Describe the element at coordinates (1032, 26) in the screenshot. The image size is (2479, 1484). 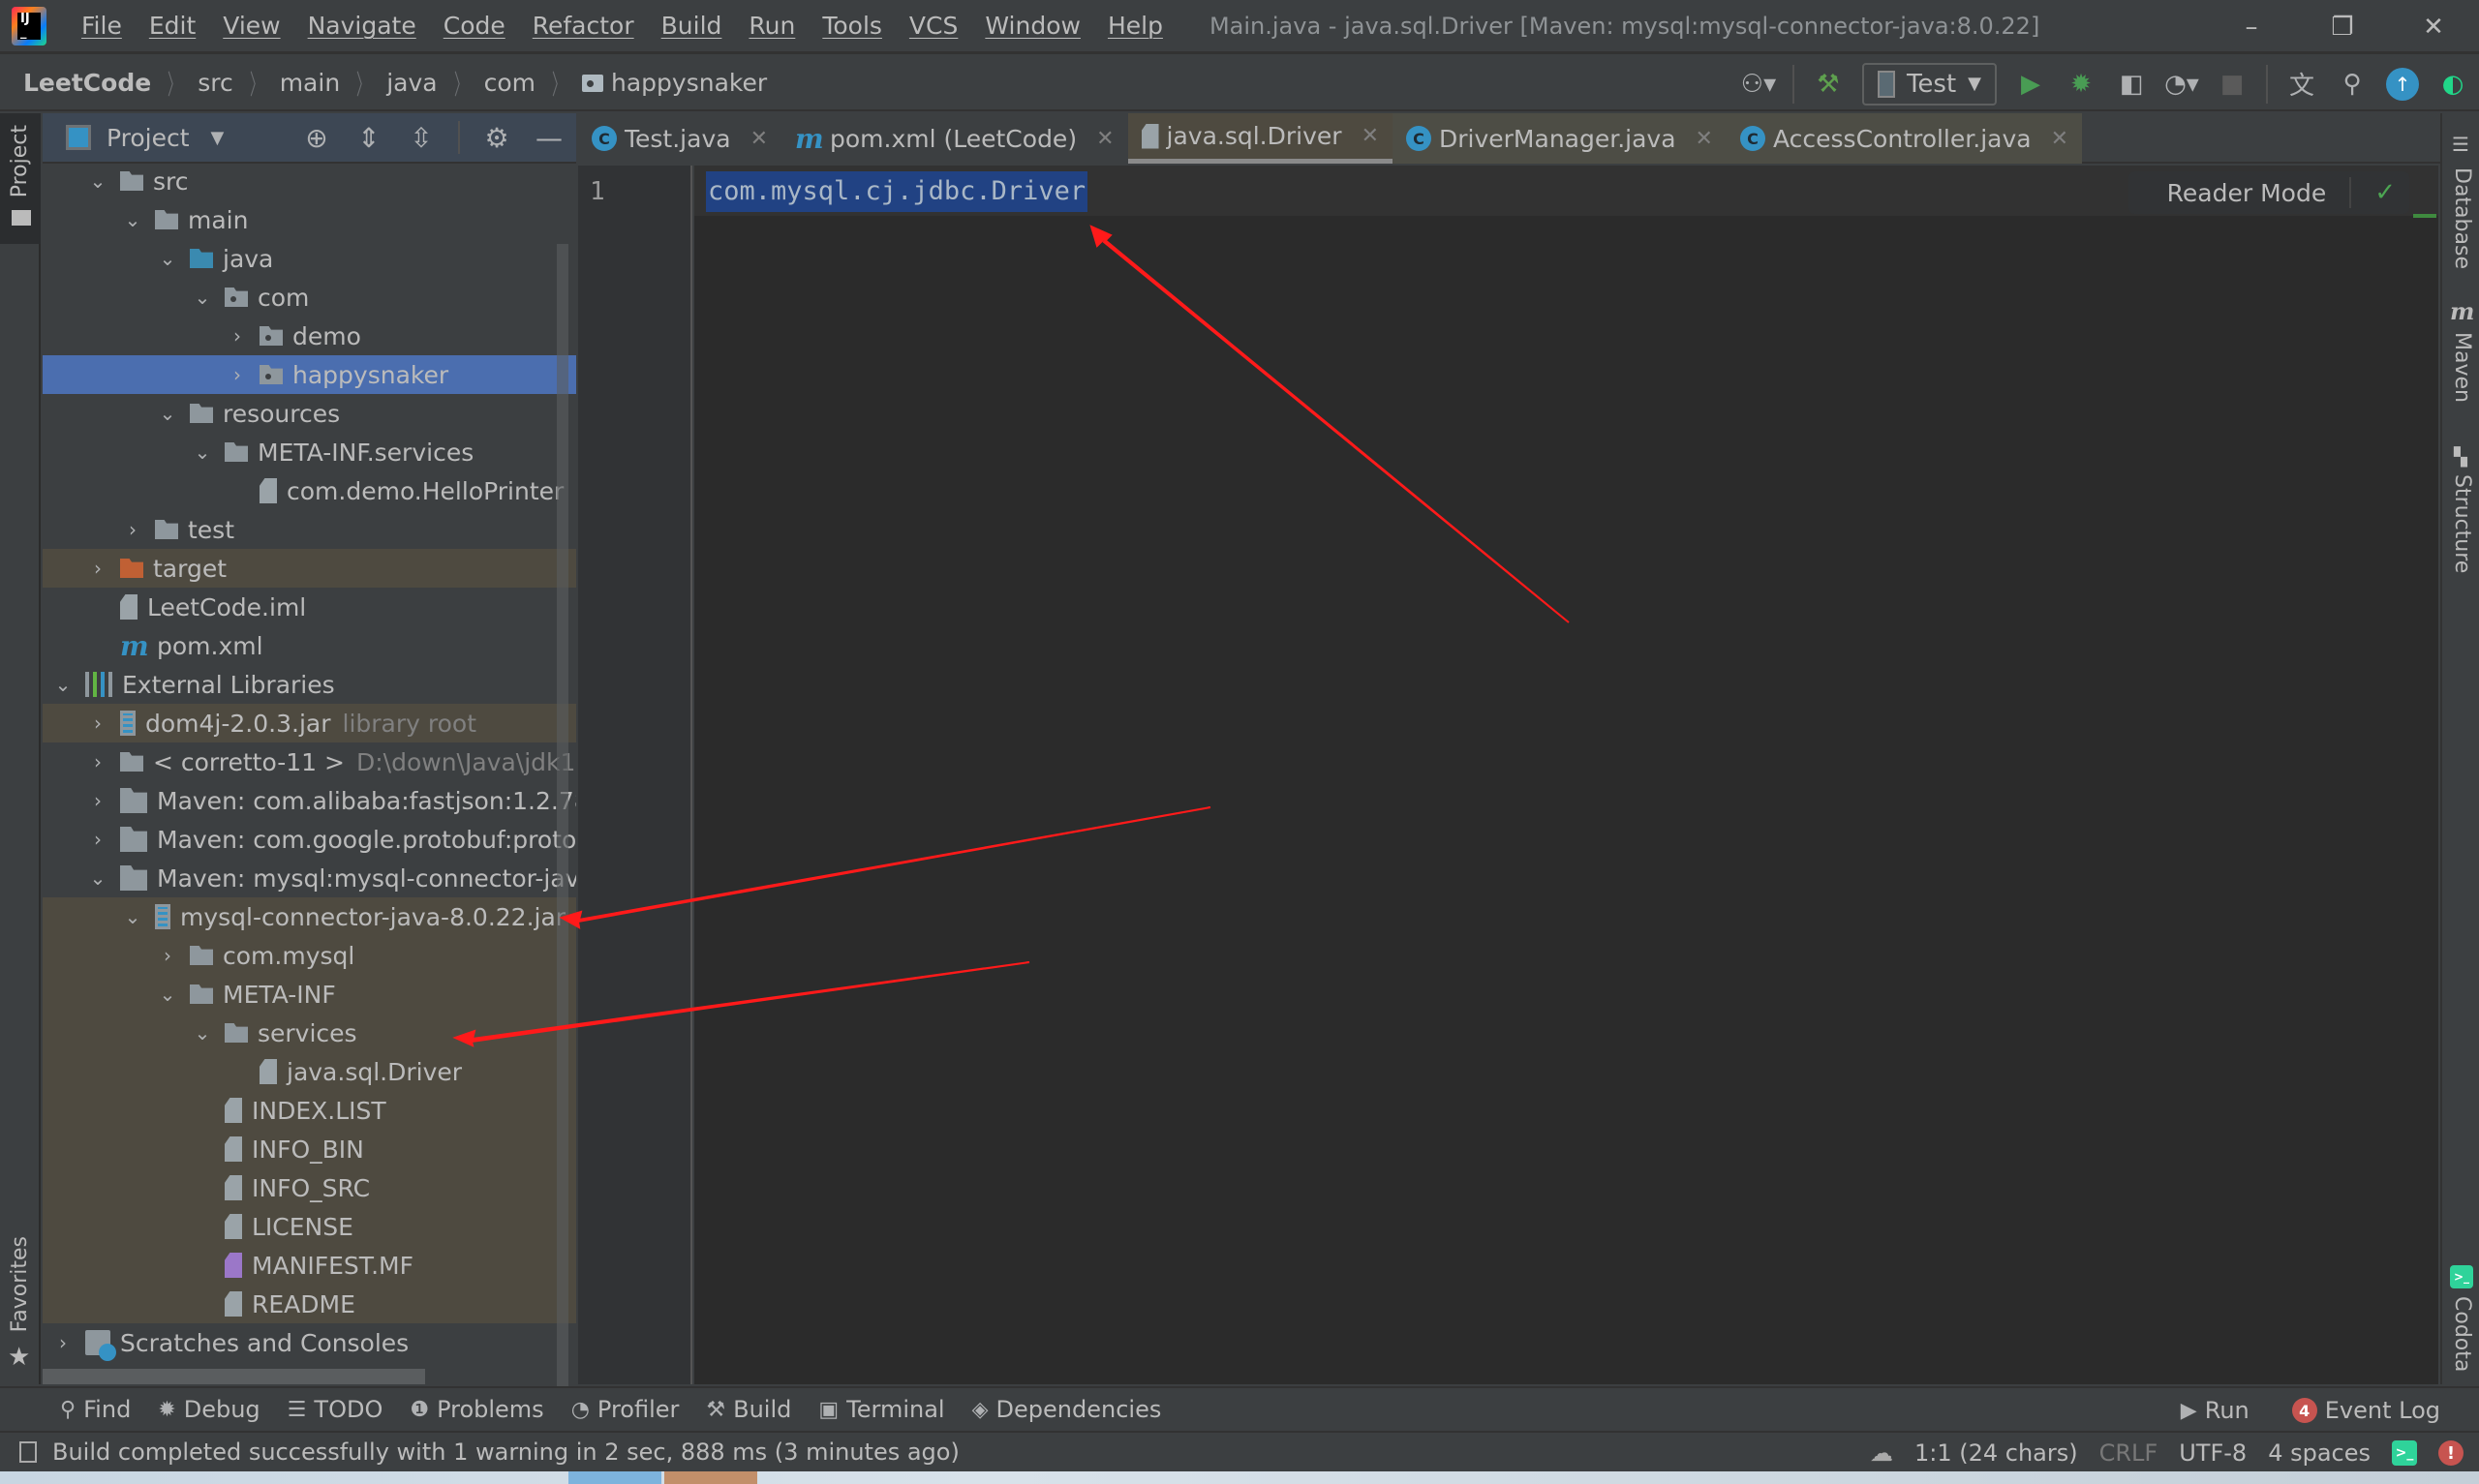
I see `menu-window: Window` at that location.